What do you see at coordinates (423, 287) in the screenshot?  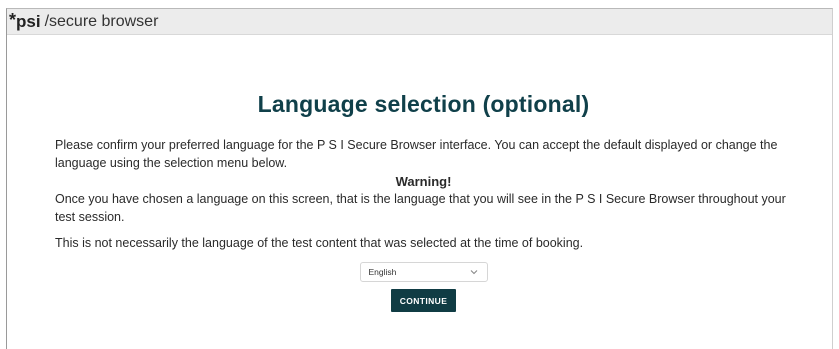 I see `language-controls: English CONTINUE` at bounding box center [423, 287].